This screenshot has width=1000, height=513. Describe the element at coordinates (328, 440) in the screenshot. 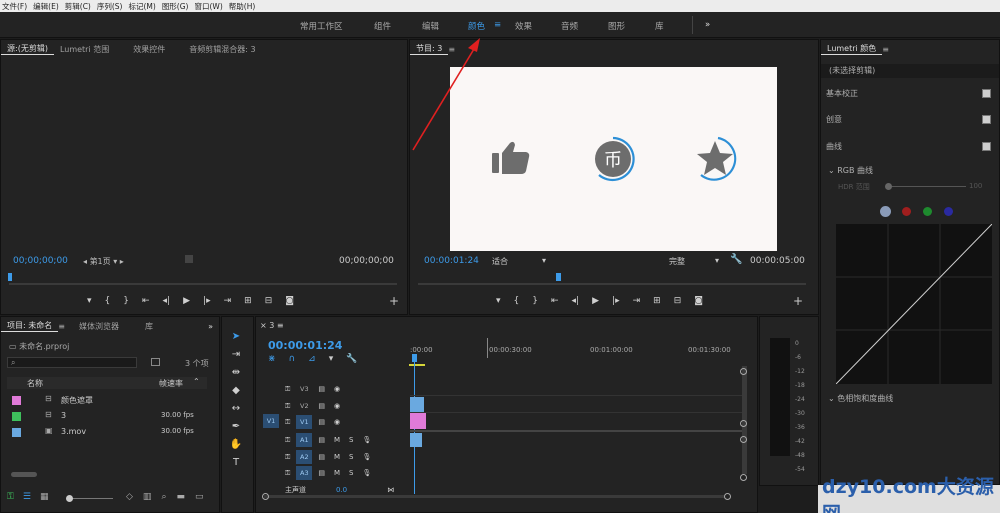

I see `track-a1: ⚿ A1 ▤ M S 🎙` at that location.